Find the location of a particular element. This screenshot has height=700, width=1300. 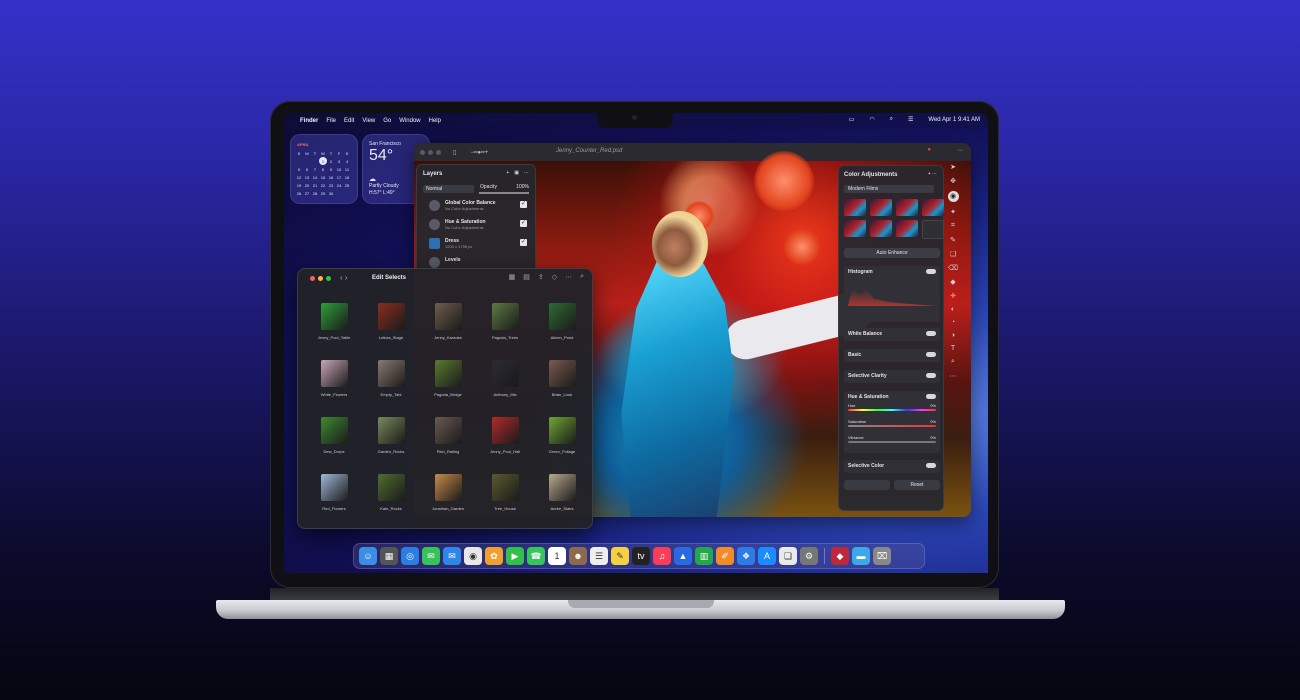

text-tool-icon: T is located at coordinates (953, 348).